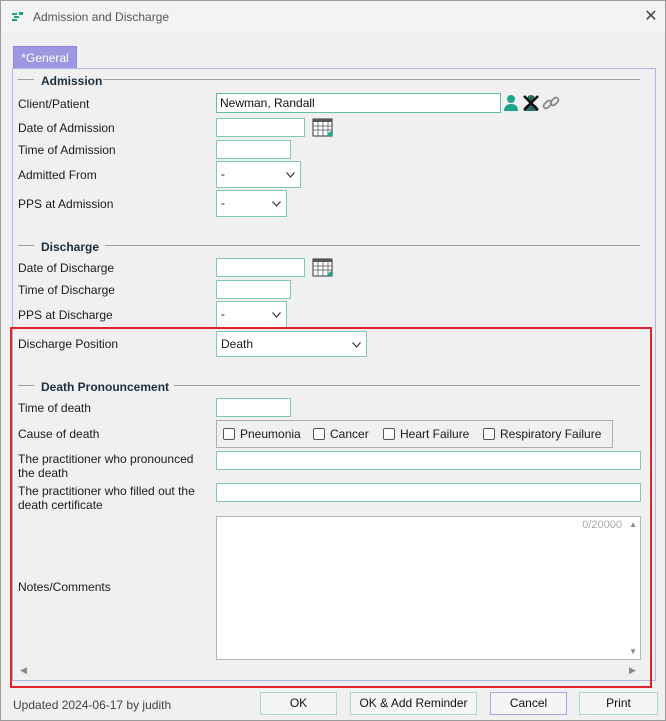  Describe the element at coordinates (60, 505) in the screenshot. I see `certificate-by-label-line2: death certificate` at that location.